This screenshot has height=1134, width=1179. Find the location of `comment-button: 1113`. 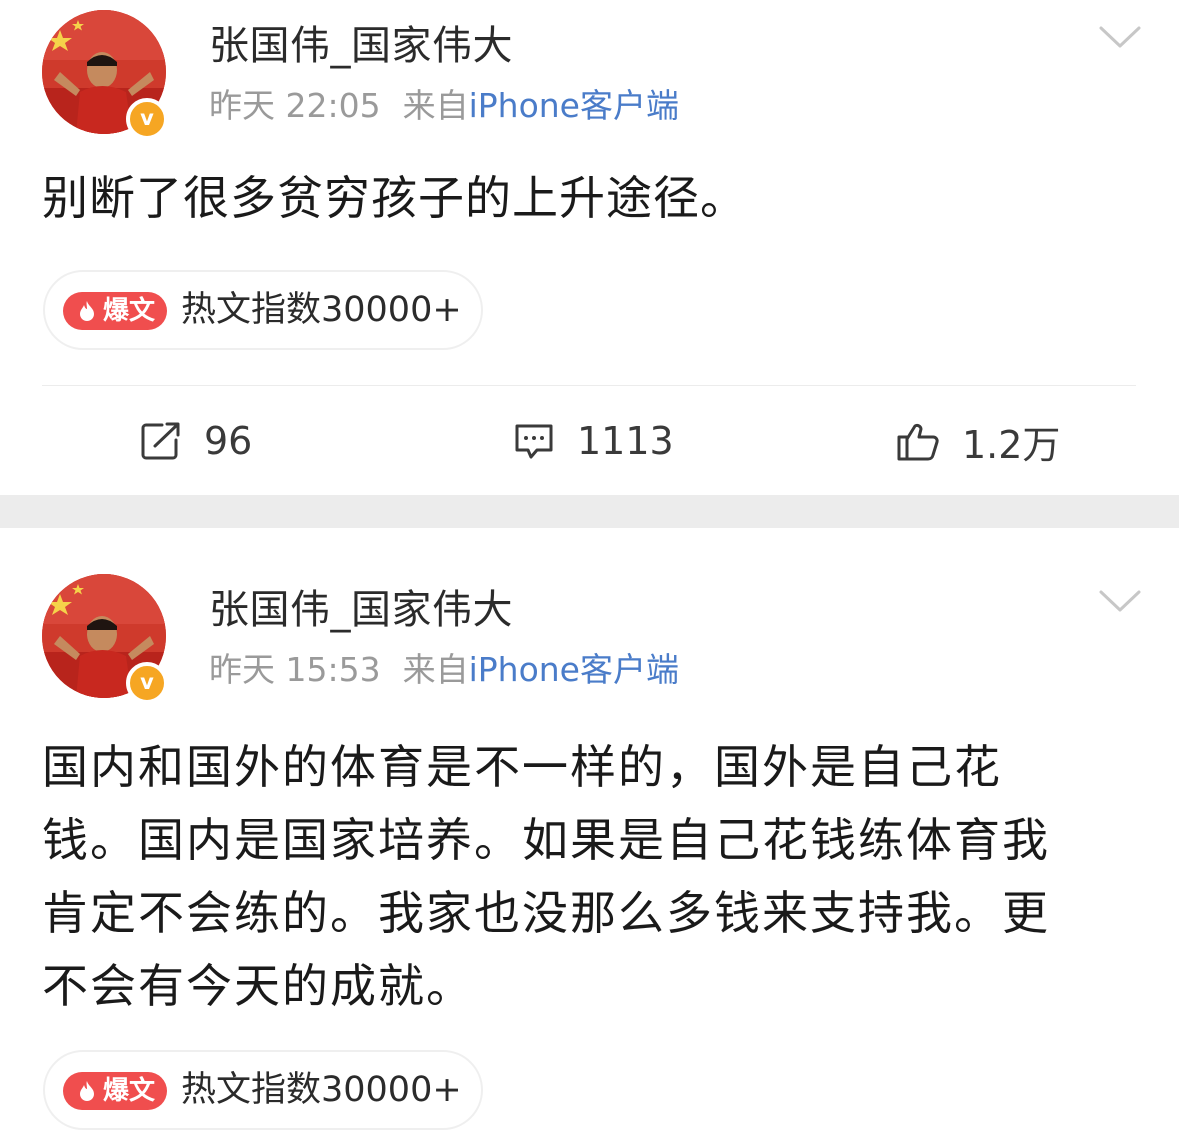

comment-button: 1113 is located at coordinates (593, 441).